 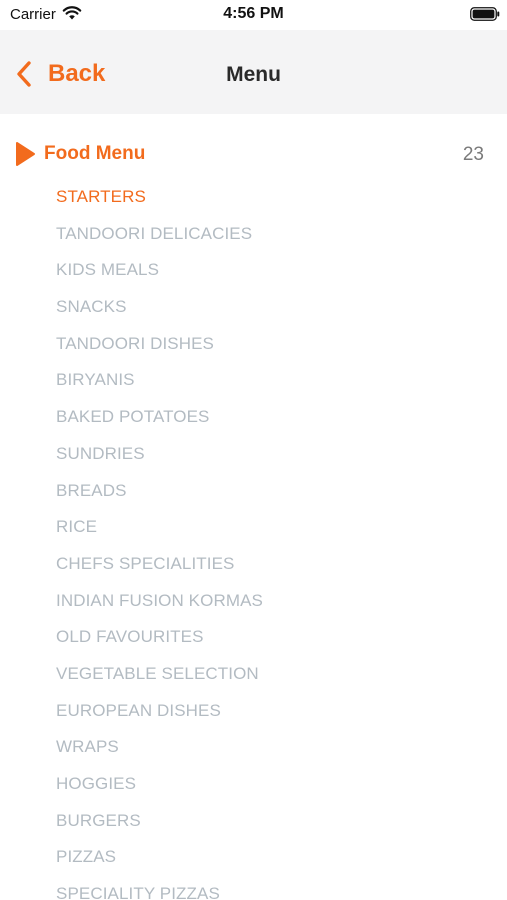 What do you see at coordinates (159, 569) in the screenshot?
I see `category-item: CHEFS SPECIALITIES` at bounding box center [159, 569].